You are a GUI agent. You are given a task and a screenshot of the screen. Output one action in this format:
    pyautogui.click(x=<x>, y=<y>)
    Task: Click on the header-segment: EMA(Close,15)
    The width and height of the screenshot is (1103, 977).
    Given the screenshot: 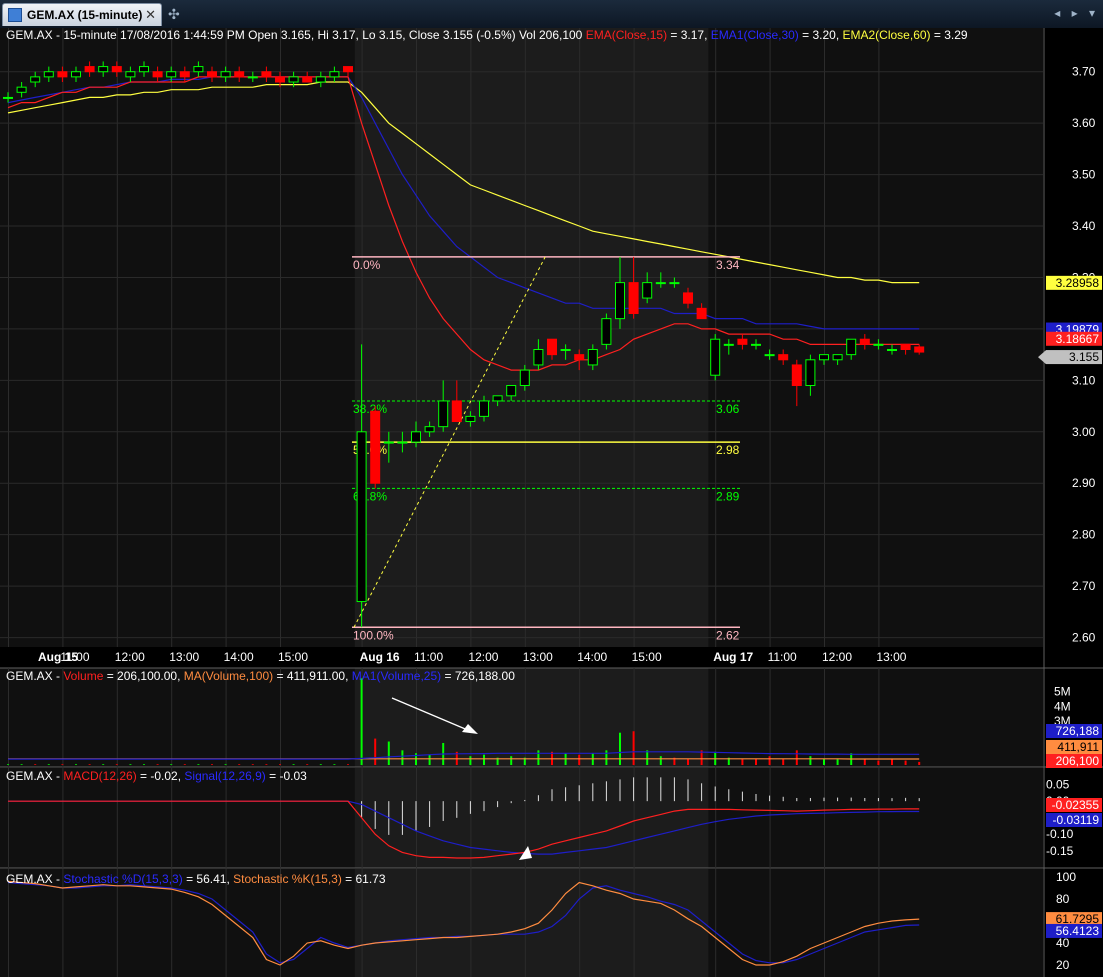 What is the action you would take?
    pyautogui.click(x=626, y=35)
    